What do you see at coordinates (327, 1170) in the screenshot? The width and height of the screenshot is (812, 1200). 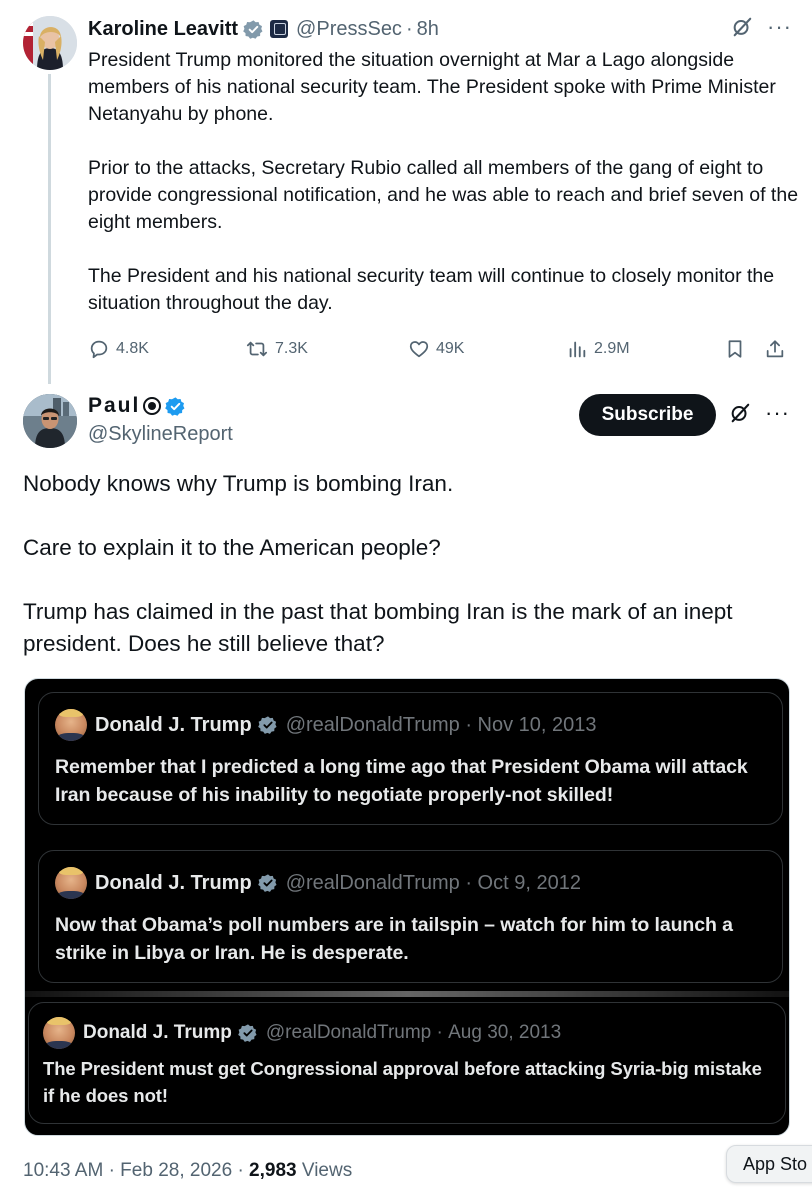 I see `footer-views-label: Views` at bounding box center [327, 1170].